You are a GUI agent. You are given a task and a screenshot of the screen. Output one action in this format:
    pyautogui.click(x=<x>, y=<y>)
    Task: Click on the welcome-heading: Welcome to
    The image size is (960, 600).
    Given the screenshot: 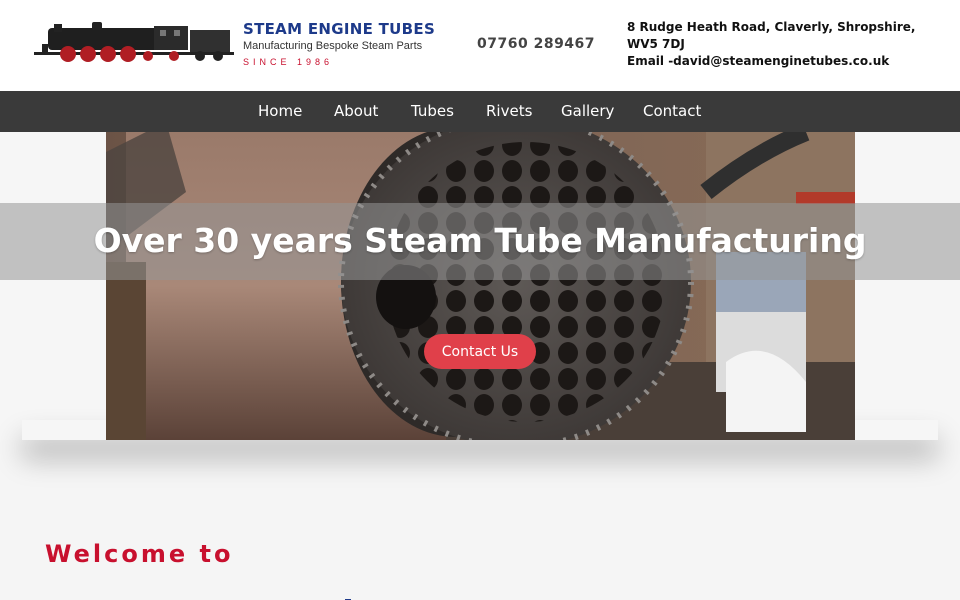 What is the action you would take?
    pyautogui.click(x=139, y=554)
    